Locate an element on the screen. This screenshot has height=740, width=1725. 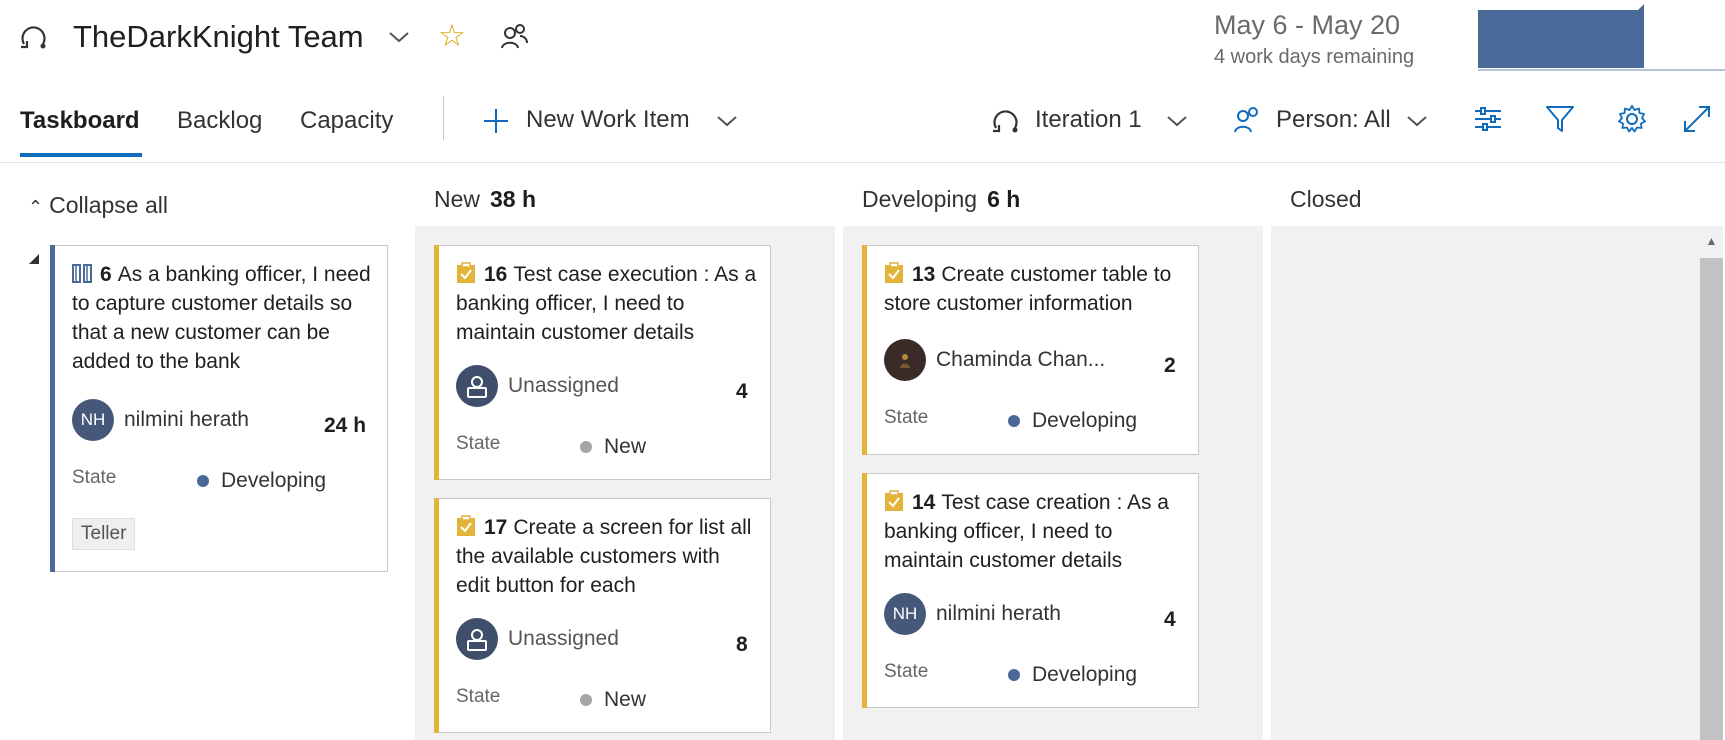
tab-capacity: Capacity is located at coordinates (346, 121).